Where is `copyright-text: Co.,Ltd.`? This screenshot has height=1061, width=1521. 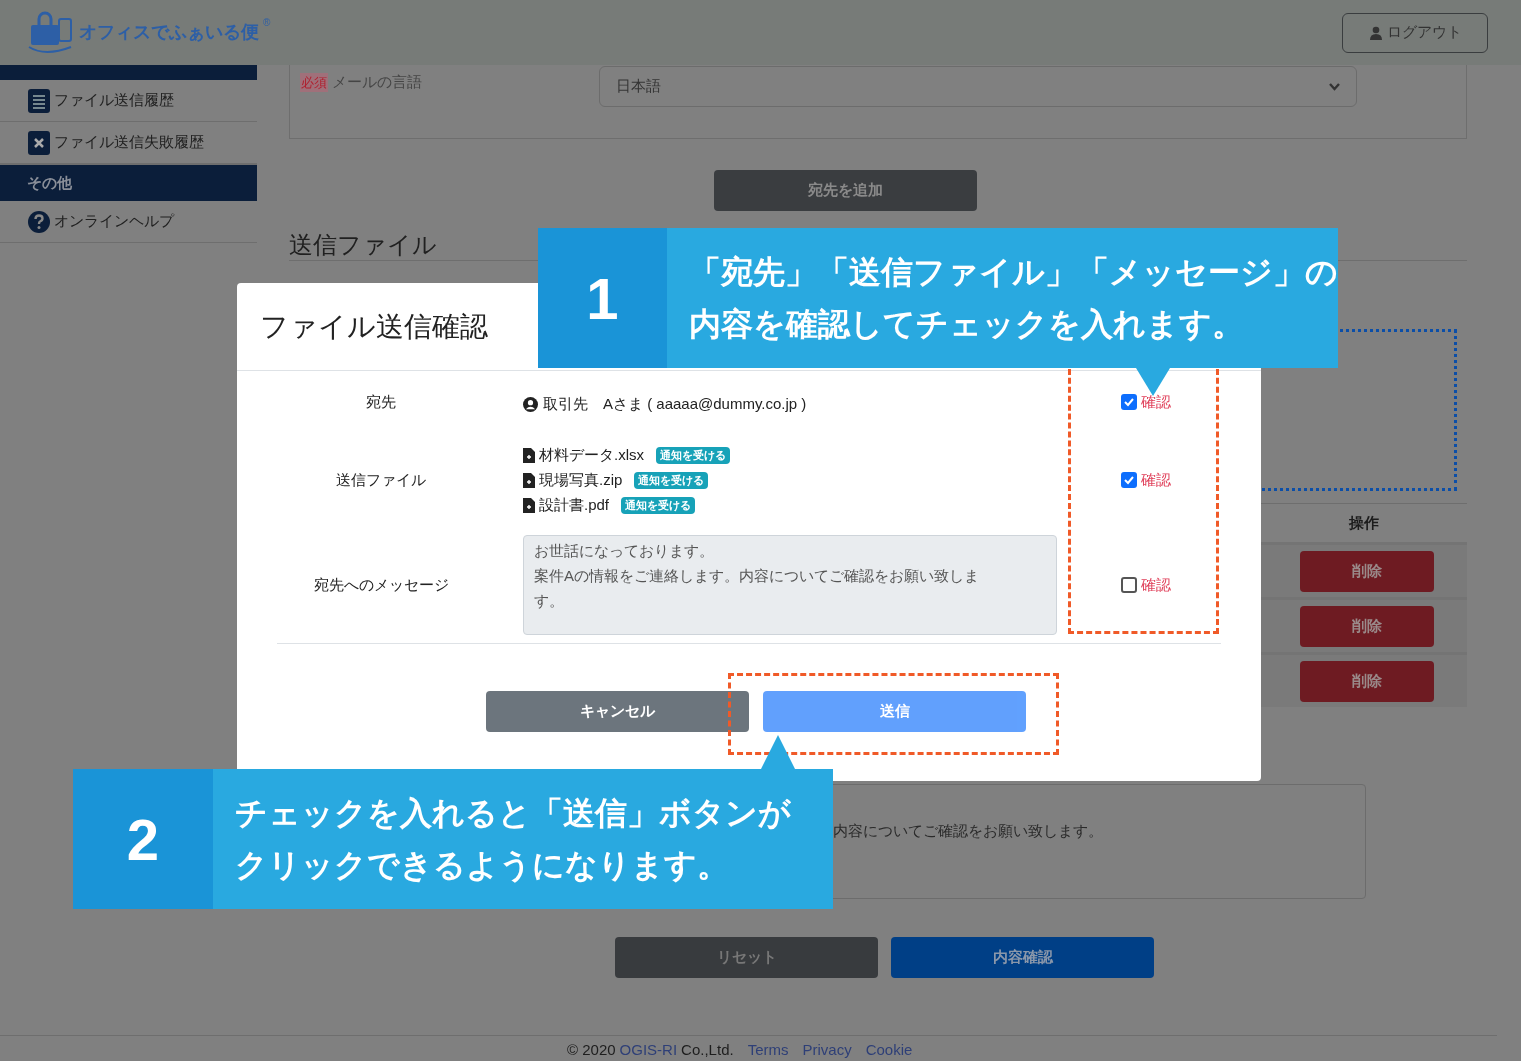 copyright-text: Co.,Ltd. is located at coordinates (707, 1050).